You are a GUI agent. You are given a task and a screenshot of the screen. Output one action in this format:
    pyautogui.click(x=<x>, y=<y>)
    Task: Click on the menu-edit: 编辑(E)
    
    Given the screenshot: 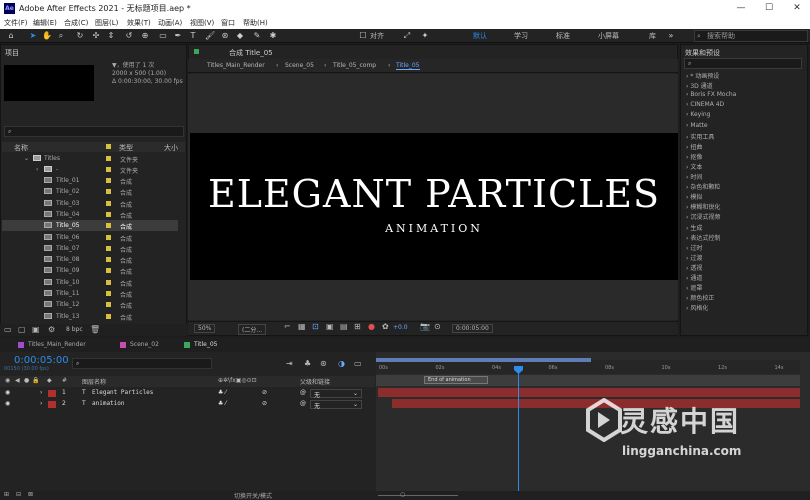 What is the action you would take?
    pyautogui.click(x=45, y=23)
    